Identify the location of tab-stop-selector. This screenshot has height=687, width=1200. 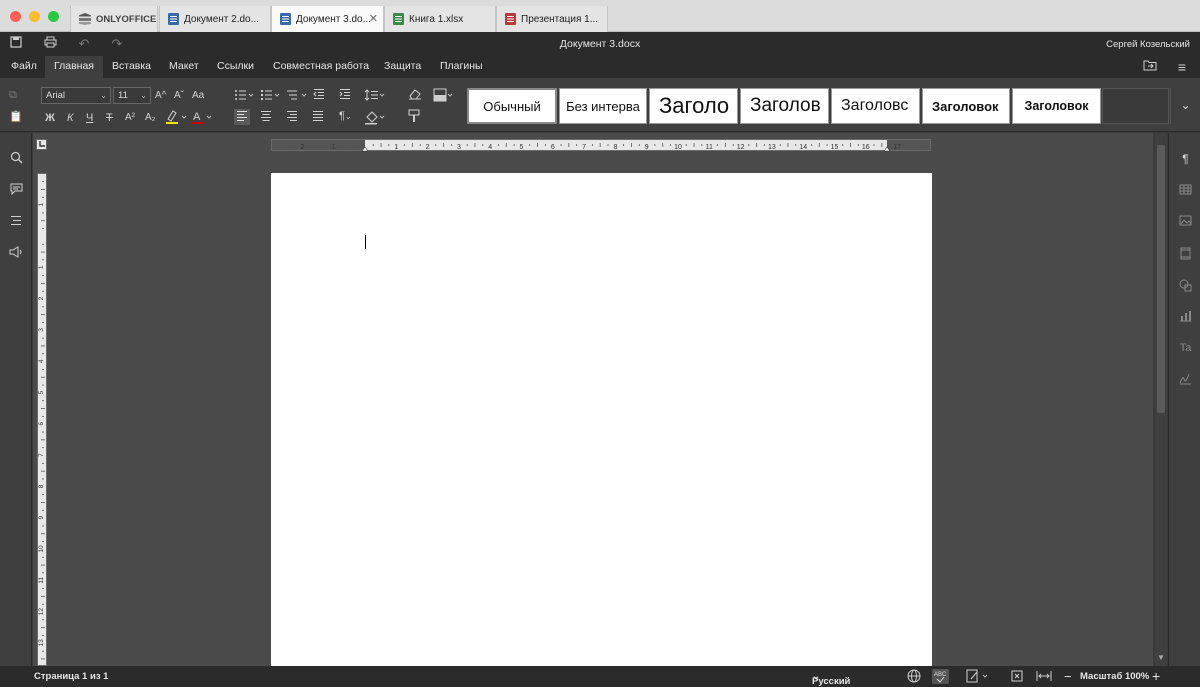
(41, 144).